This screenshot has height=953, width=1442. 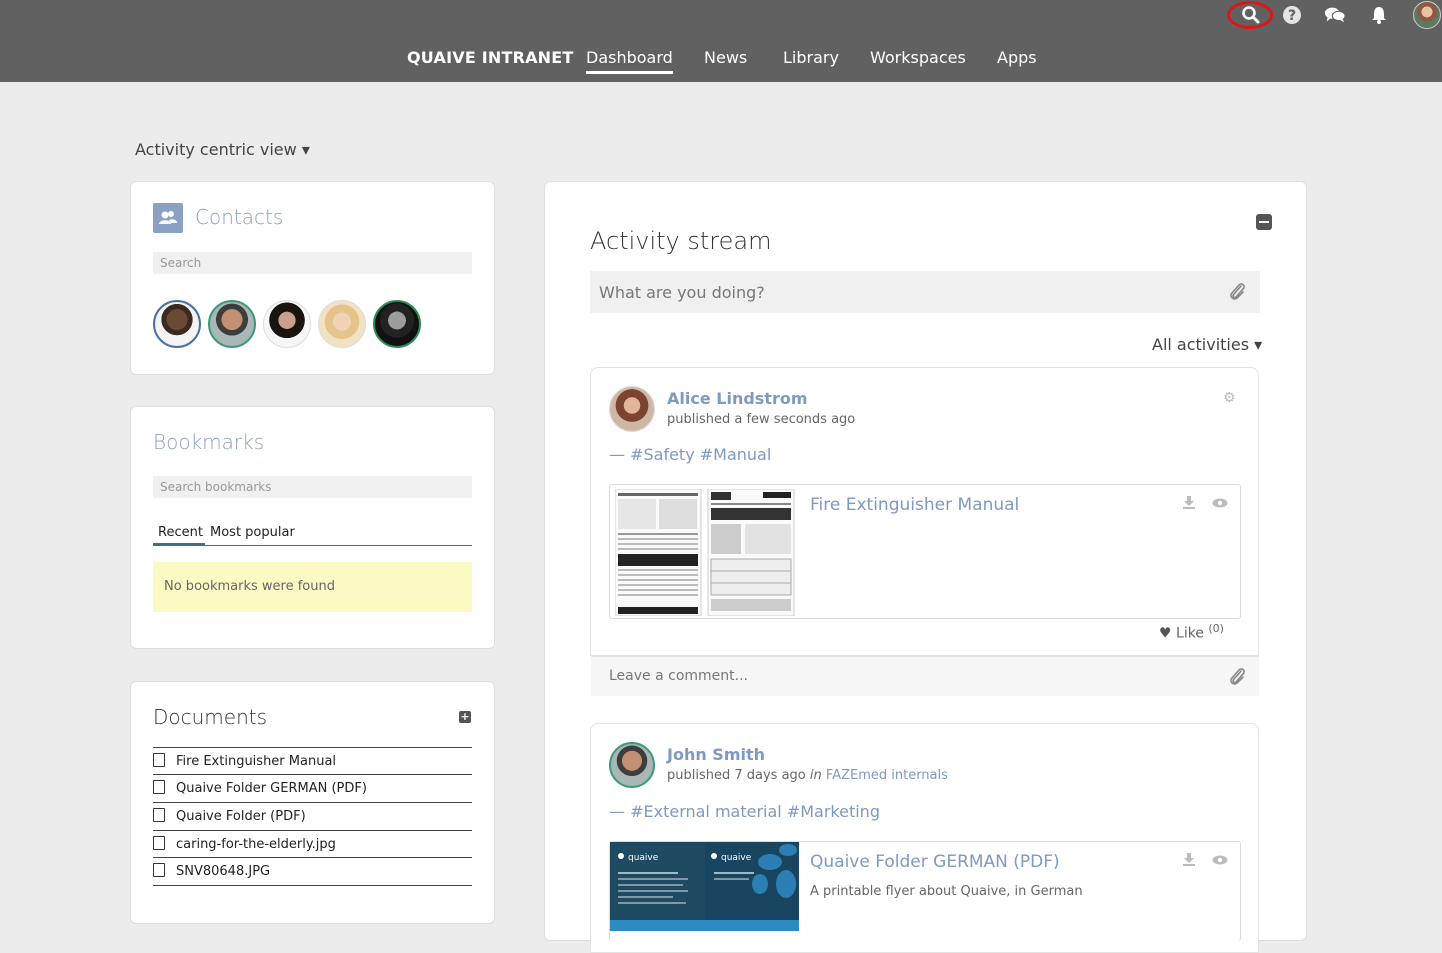 I want to click on document-item: caring-for-the-elderly.jpg, so click(x=312, y=843).